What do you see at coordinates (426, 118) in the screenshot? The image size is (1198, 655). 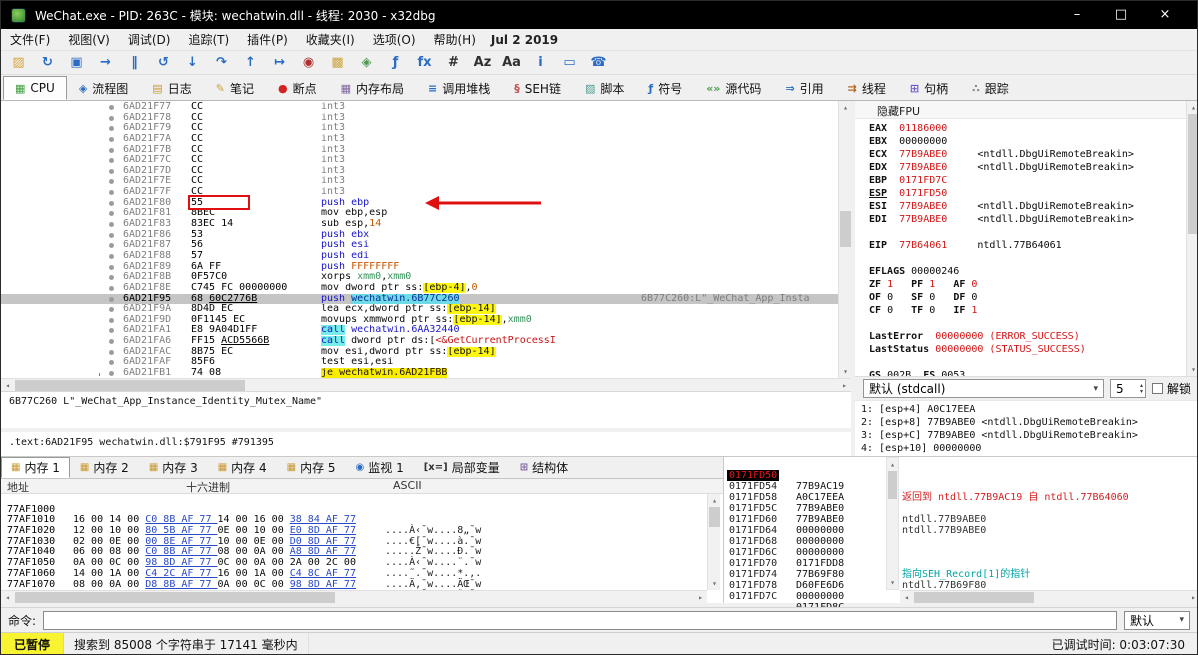 I see `disasm-row: 6AD21F78 CC int3` at bounding box center [426, 118].